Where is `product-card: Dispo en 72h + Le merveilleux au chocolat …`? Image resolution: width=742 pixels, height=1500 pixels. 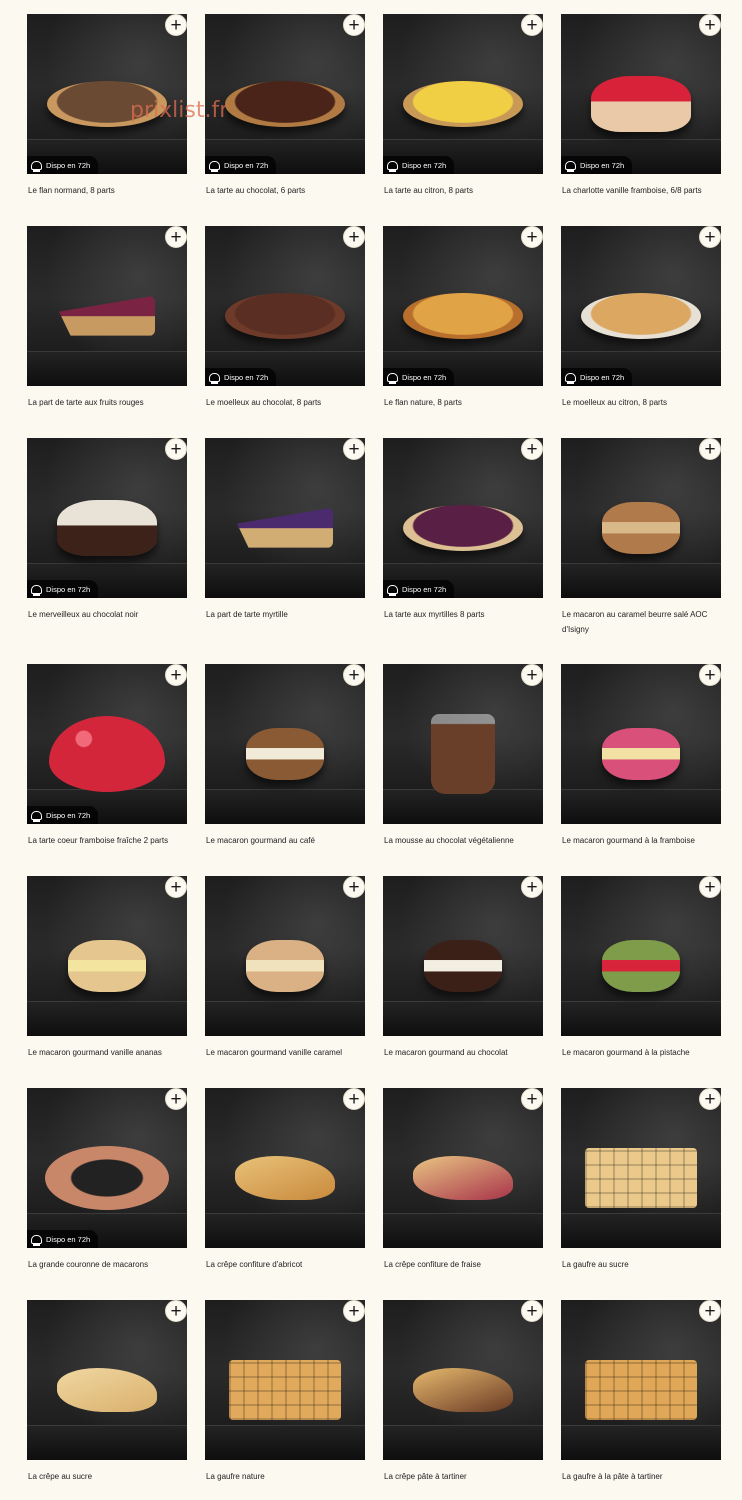 product-card: Dispo en 72h + Le merveilleux au chocolat … is located at coordinates (107, 551).